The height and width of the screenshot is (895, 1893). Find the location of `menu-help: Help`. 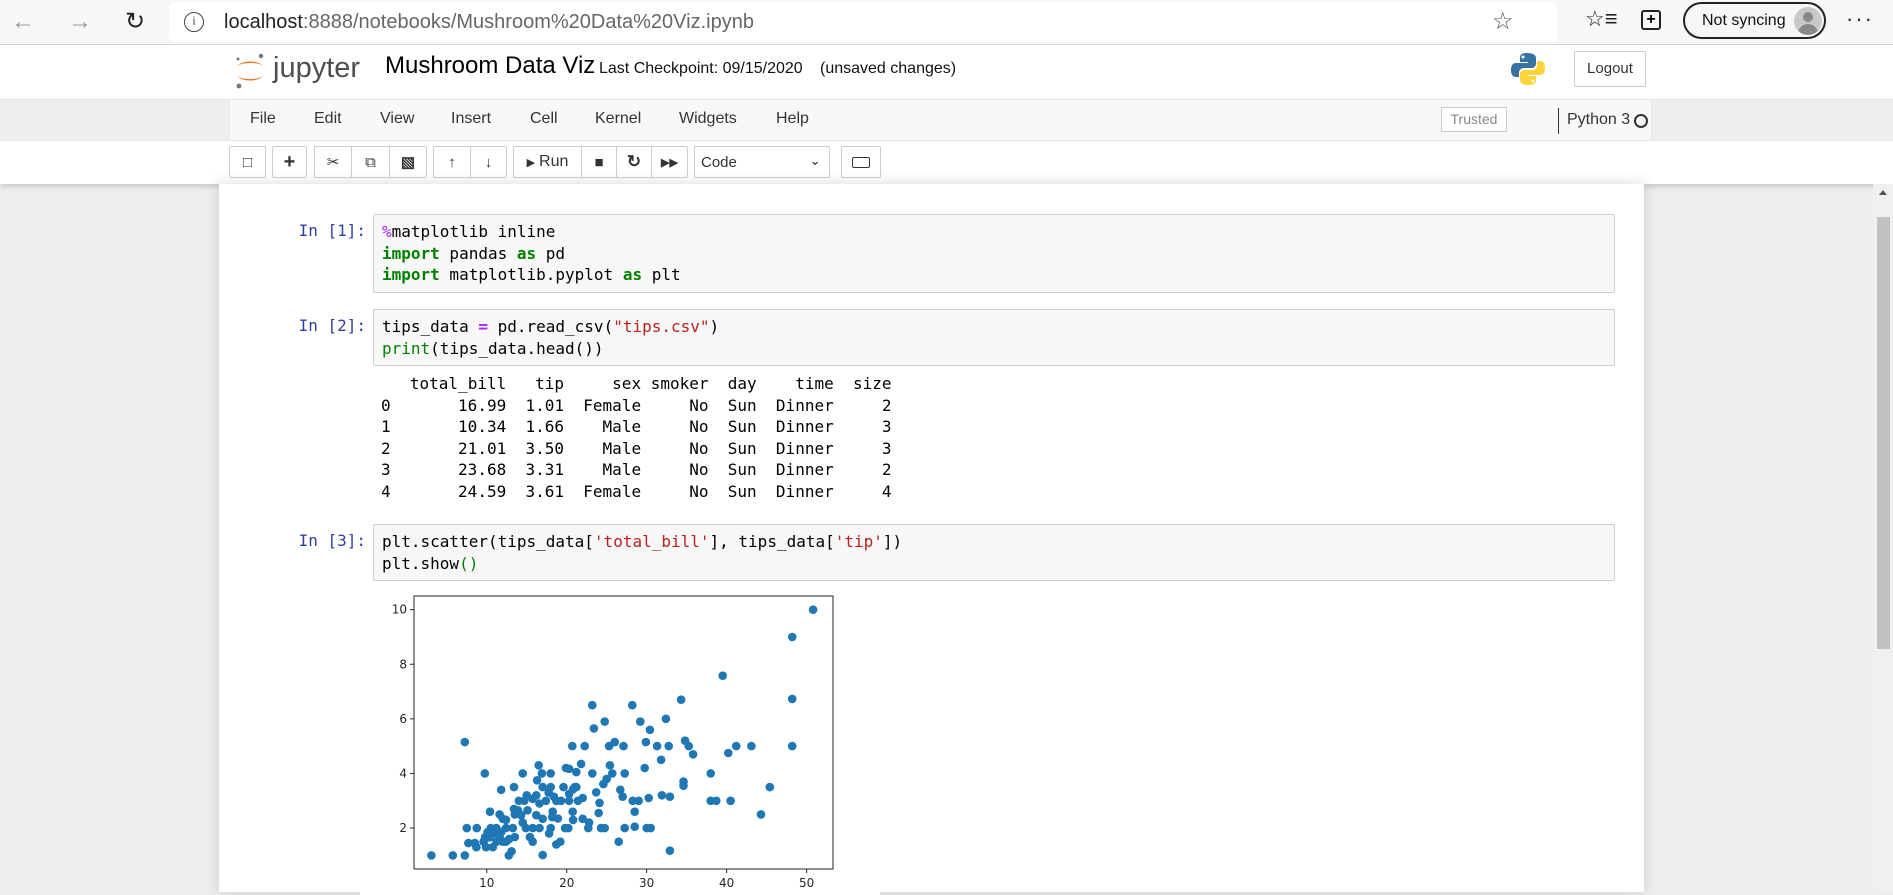

menu-help: Help is located at coordinates (792, 119).